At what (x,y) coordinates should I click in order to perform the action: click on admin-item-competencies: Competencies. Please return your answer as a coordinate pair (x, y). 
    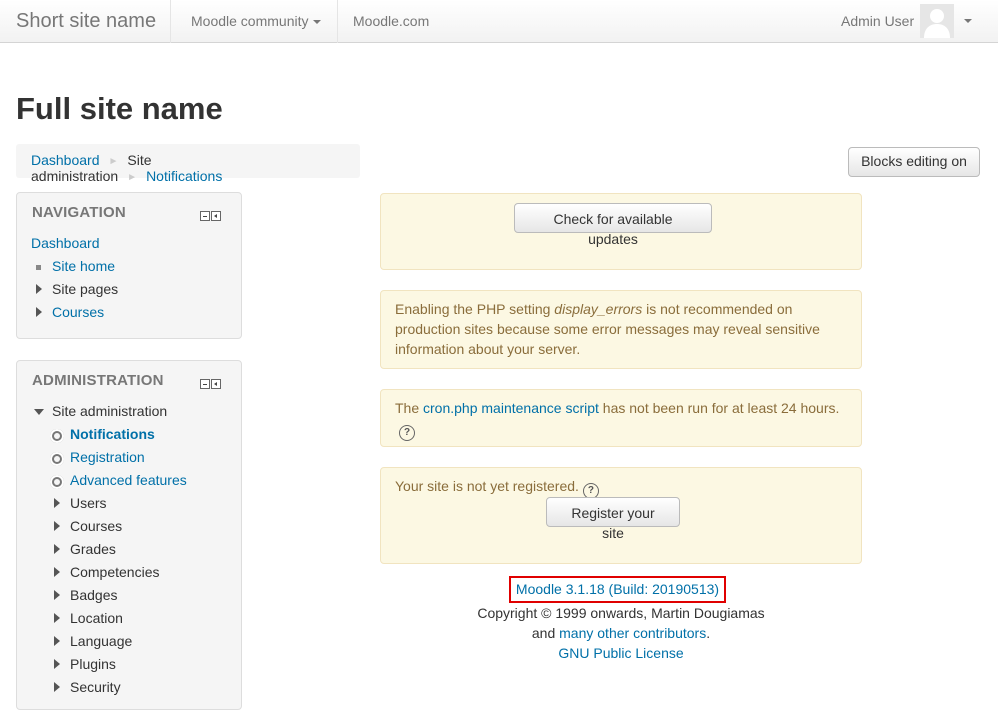
    Looking at the image, I should click on (115, 572).